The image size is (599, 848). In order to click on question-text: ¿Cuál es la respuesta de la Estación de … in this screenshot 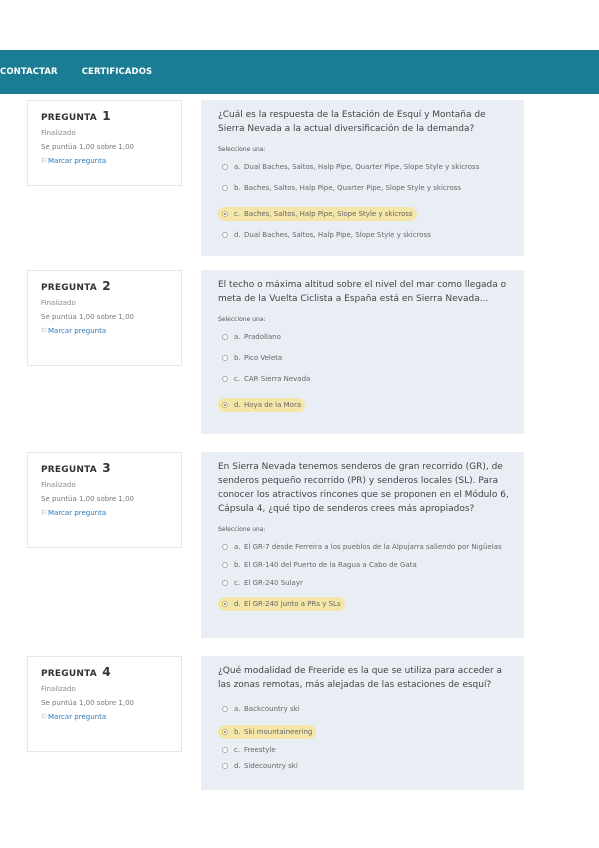, I will do `click(352, 122)`.